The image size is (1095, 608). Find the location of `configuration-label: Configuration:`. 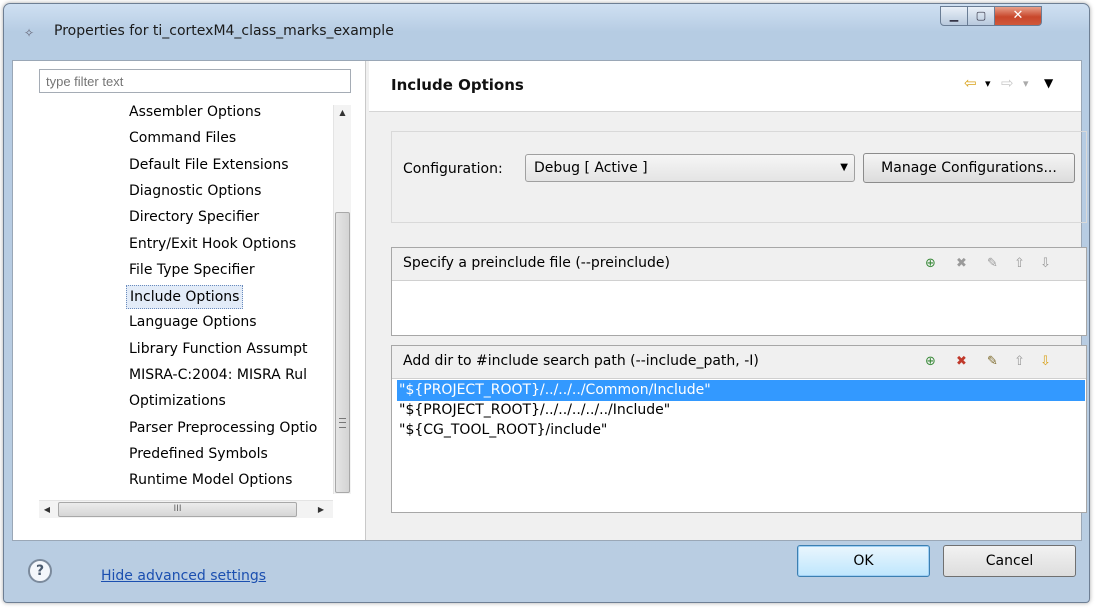

configuration-label: Configuration: is located at coordinates (453, 169).